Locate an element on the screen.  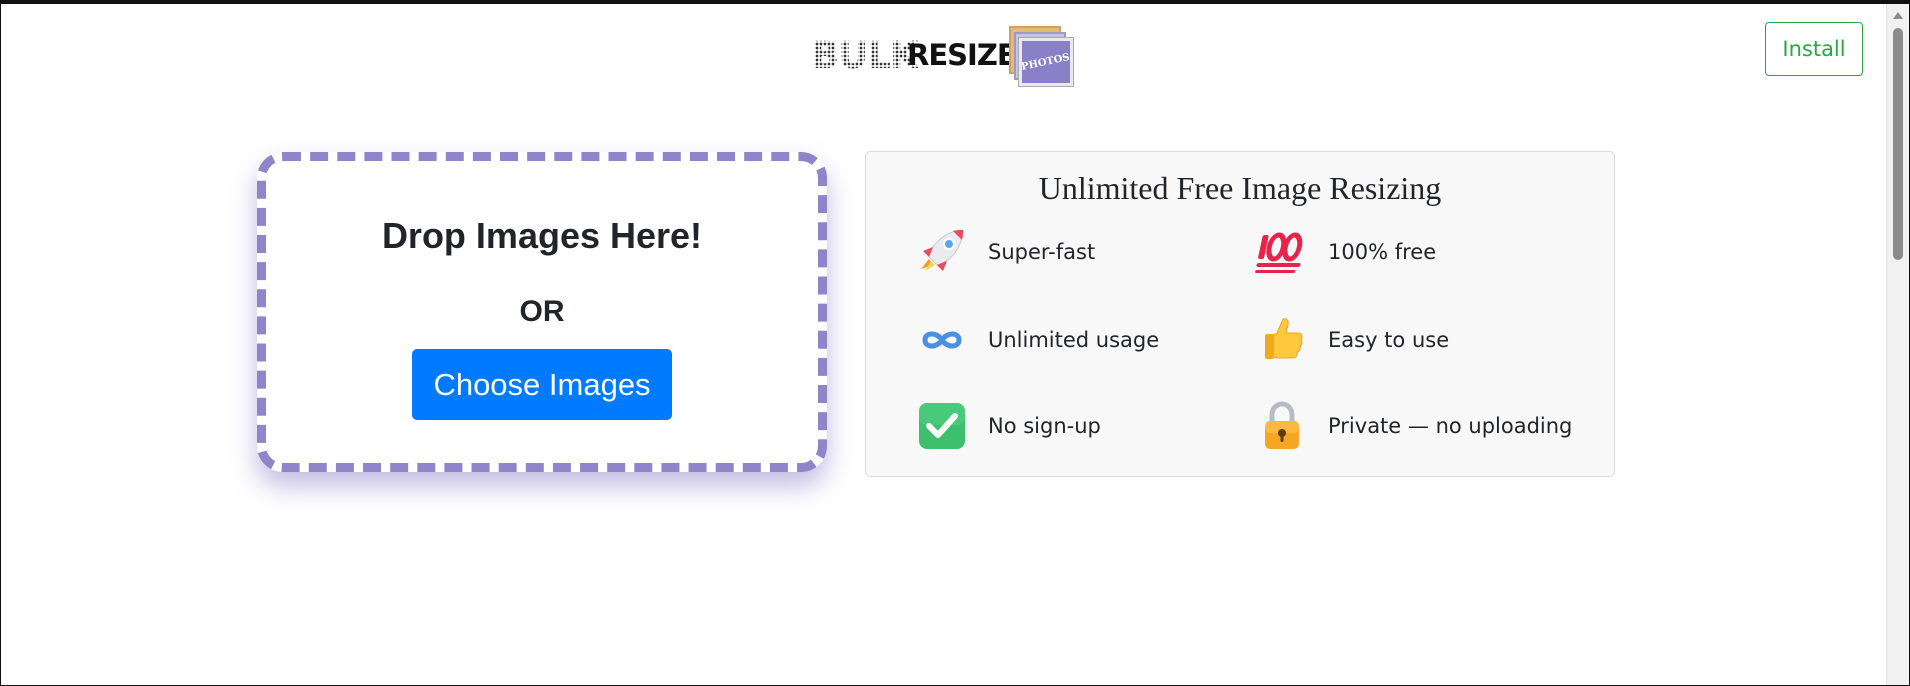
feature-private: Private — no uploading is located at coordinates (1413, 426).